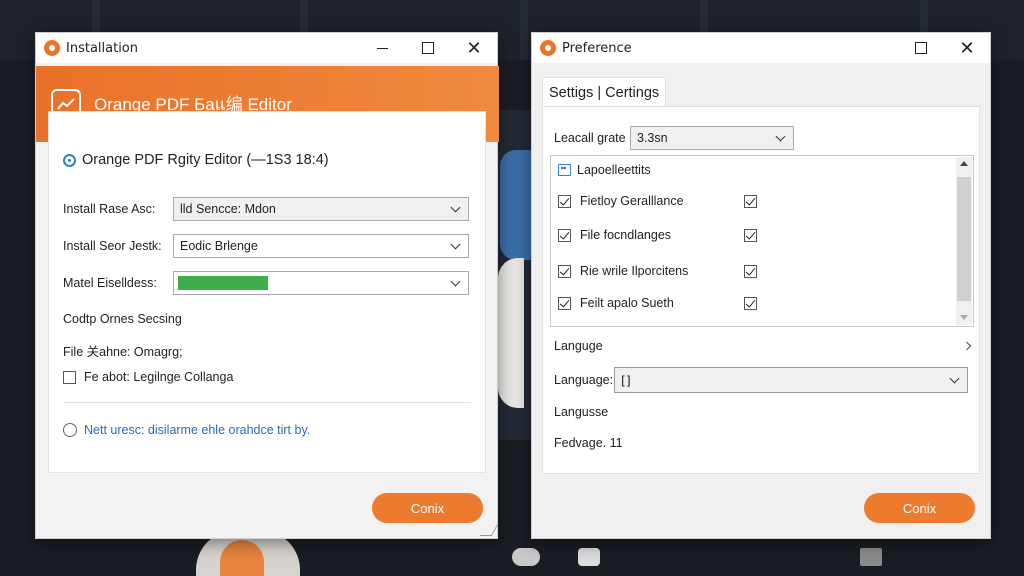 Image resolution: width=1024 pixels, height=576 pixels. I want to click on list-header: Lapoelleettits, so click(604, 170).